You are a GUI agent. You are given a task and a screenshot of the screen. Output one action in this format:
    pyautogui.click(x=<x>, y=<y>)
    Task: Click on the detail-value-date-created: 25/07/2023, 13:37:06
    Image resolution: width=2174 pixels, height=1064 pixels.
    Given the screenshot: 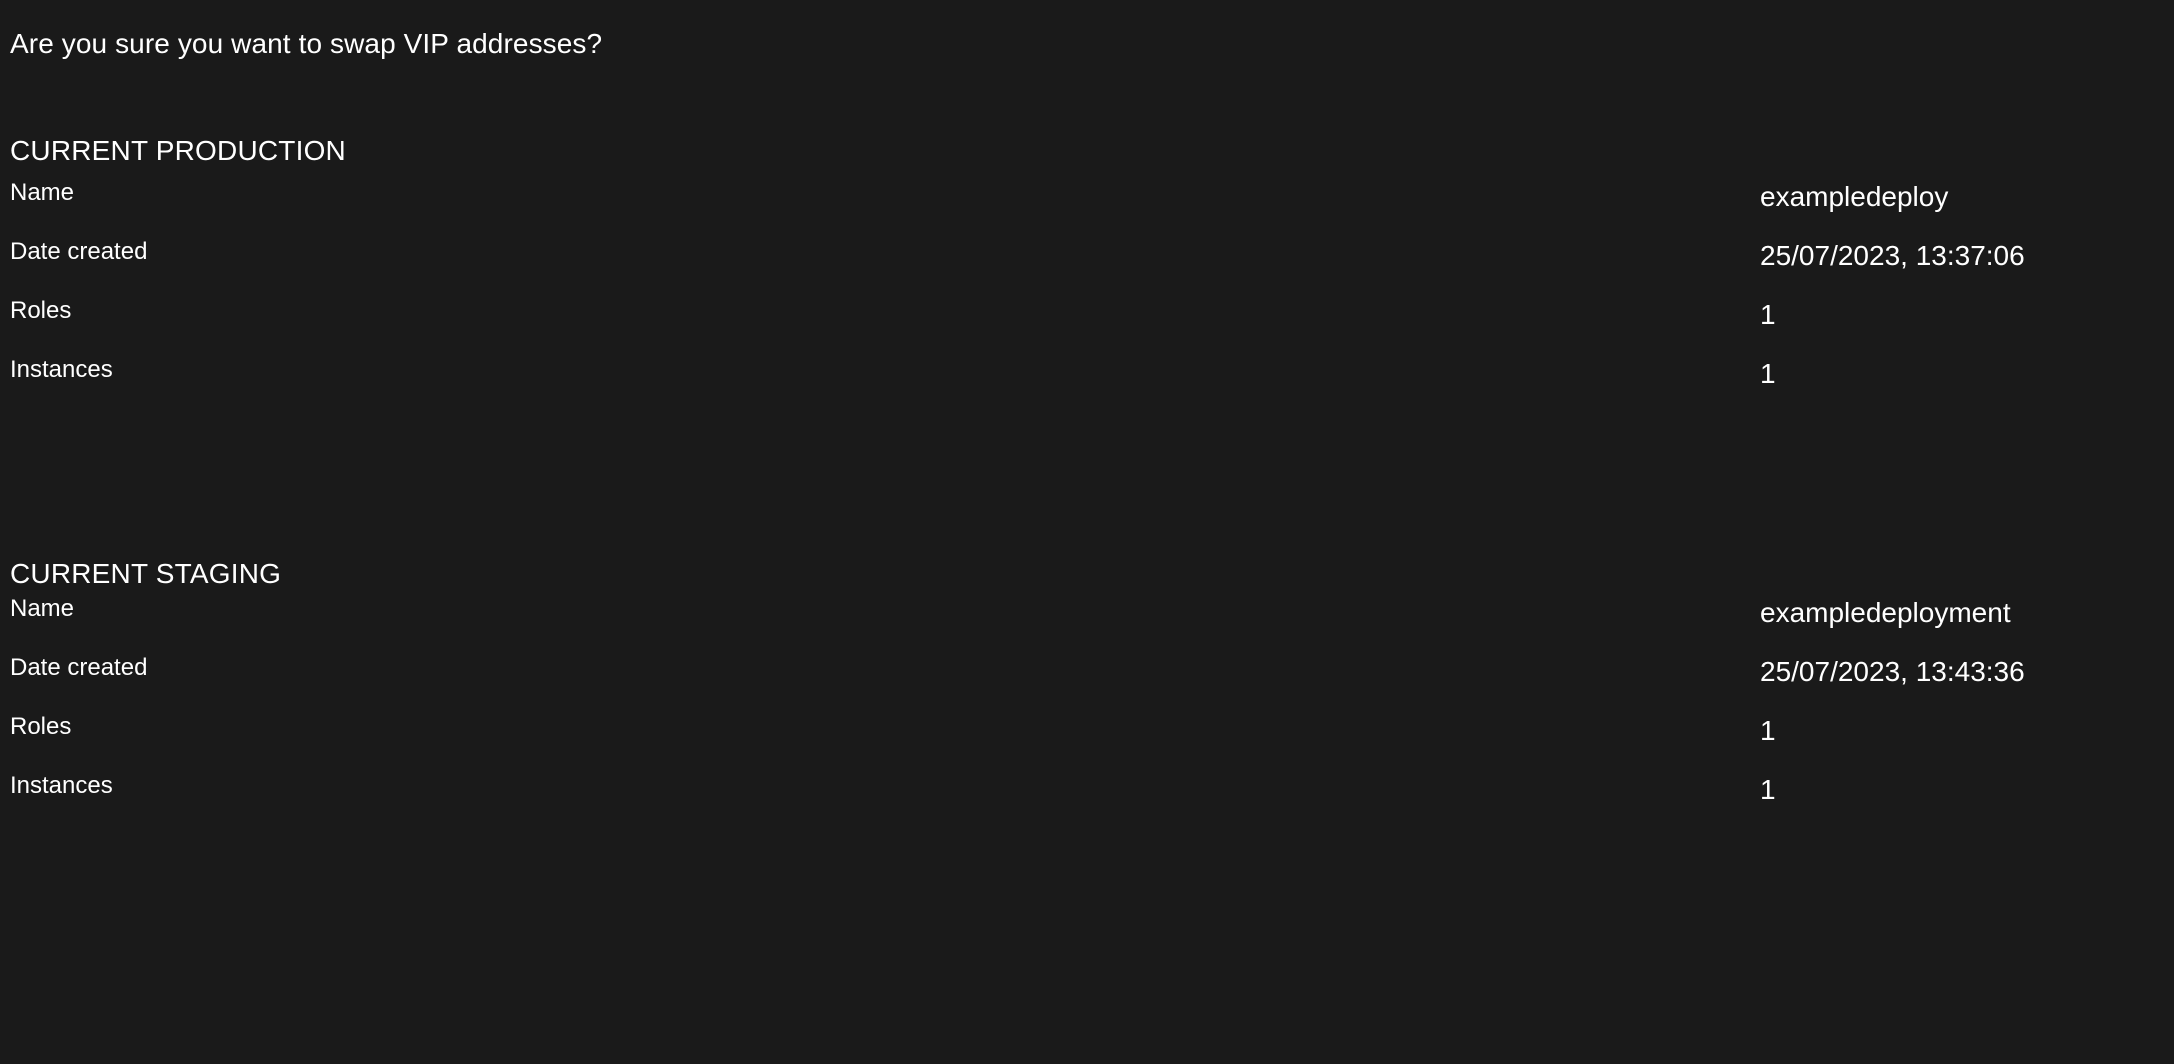 What is the action you would take?
    pyautogui.click(x=1892, y=255)
    